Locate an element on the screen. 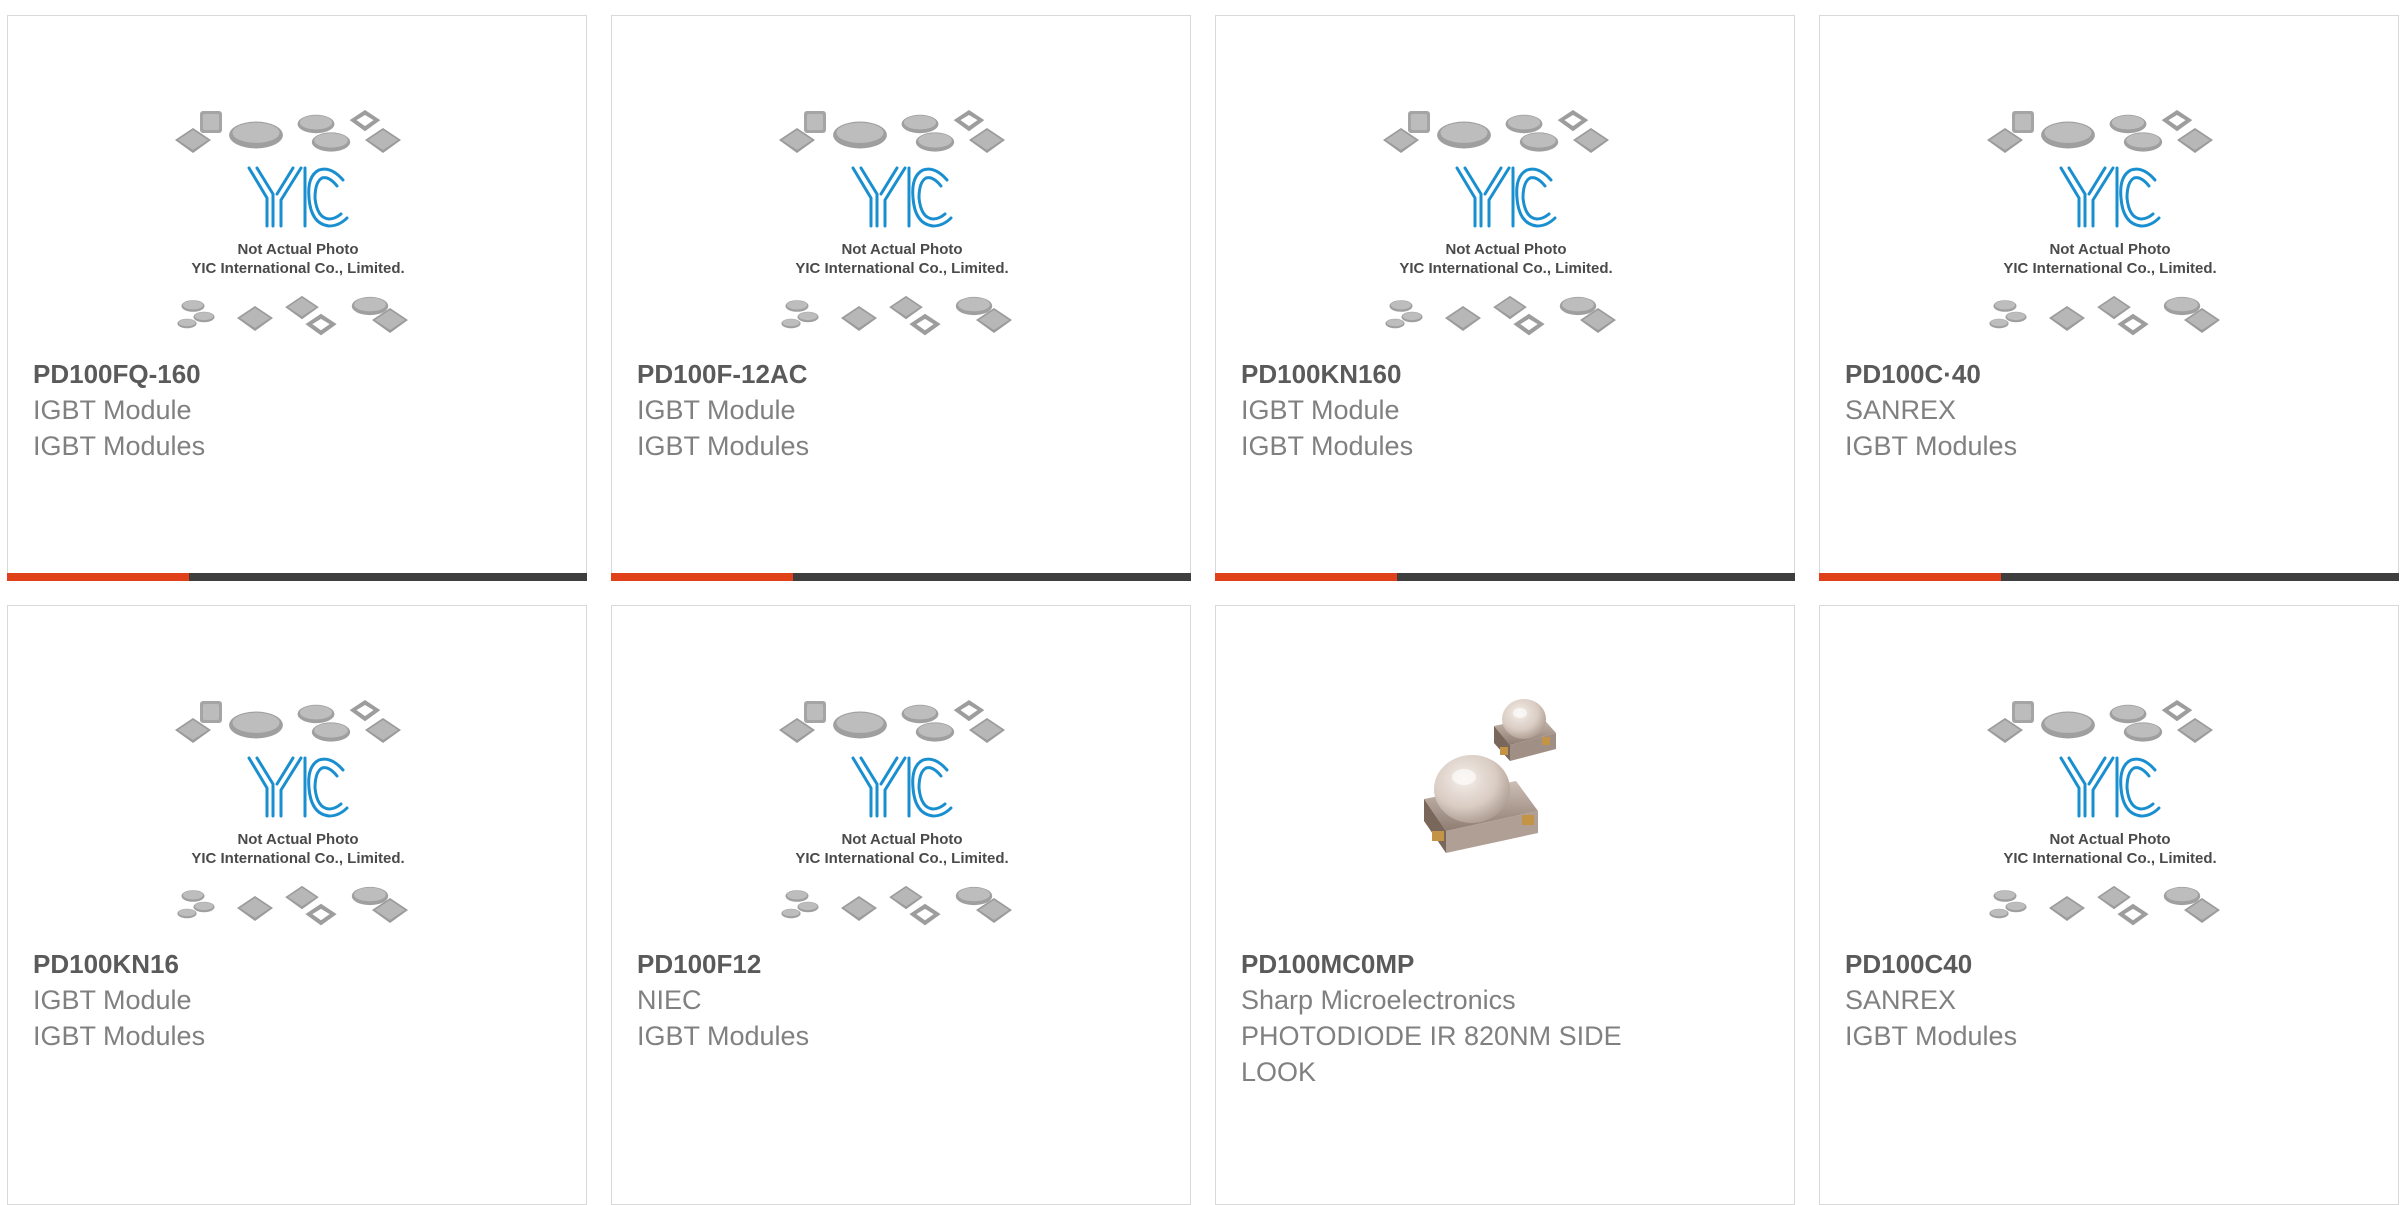 The image size is (2400, 1205). product-info: PD100KN16 IGBT Module IGBT Modules is located at coordinates (298, 1000).